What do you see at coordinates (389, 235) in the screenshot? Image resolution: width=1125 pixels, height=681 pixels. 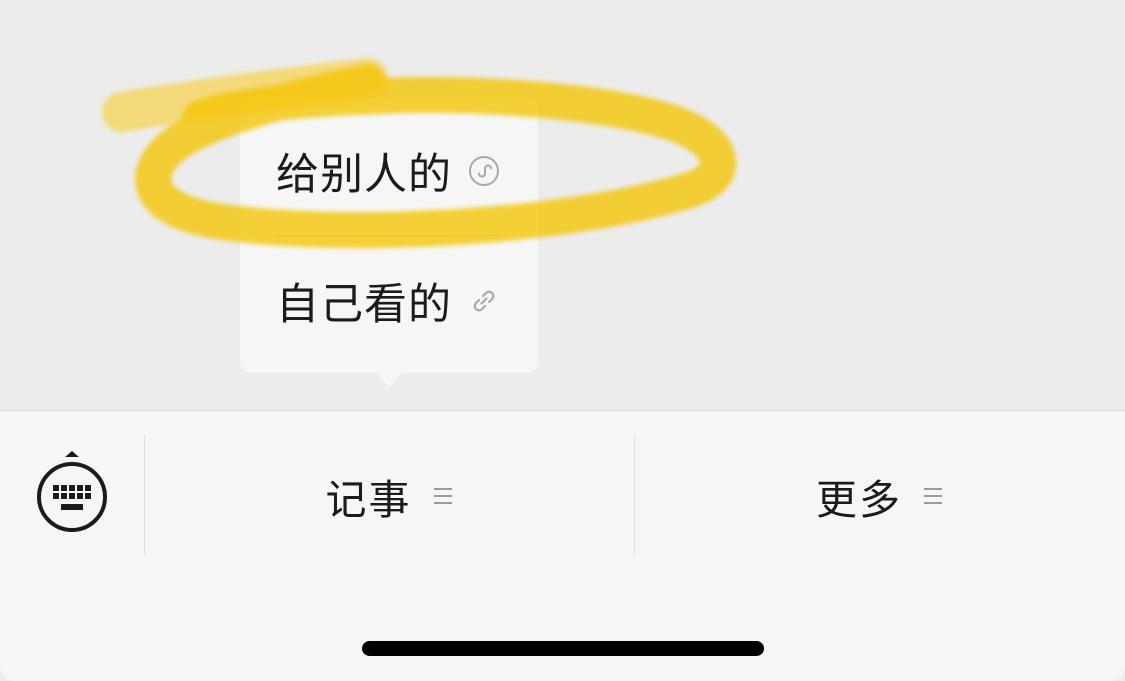 I see `menu-divider` at bounding box center [389, 235].